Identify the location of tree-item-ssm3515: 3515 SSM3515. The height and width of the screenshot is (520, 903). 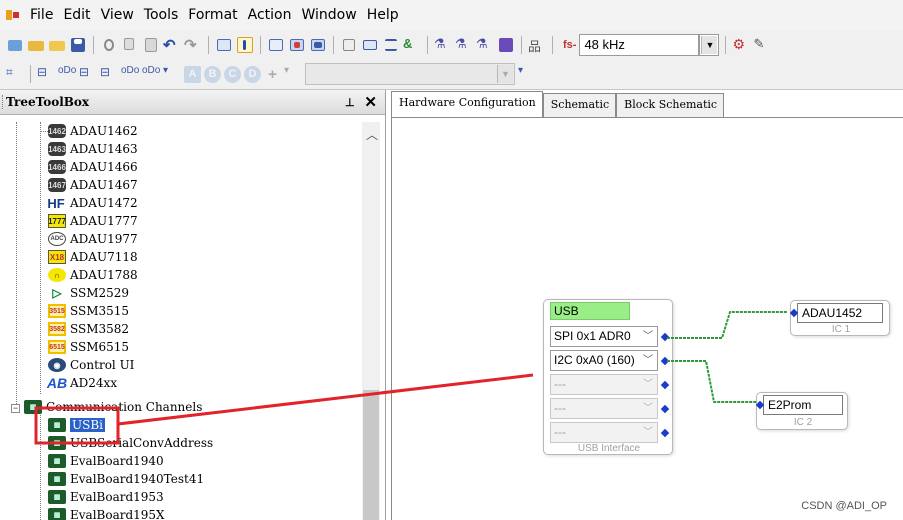
(84, 311).